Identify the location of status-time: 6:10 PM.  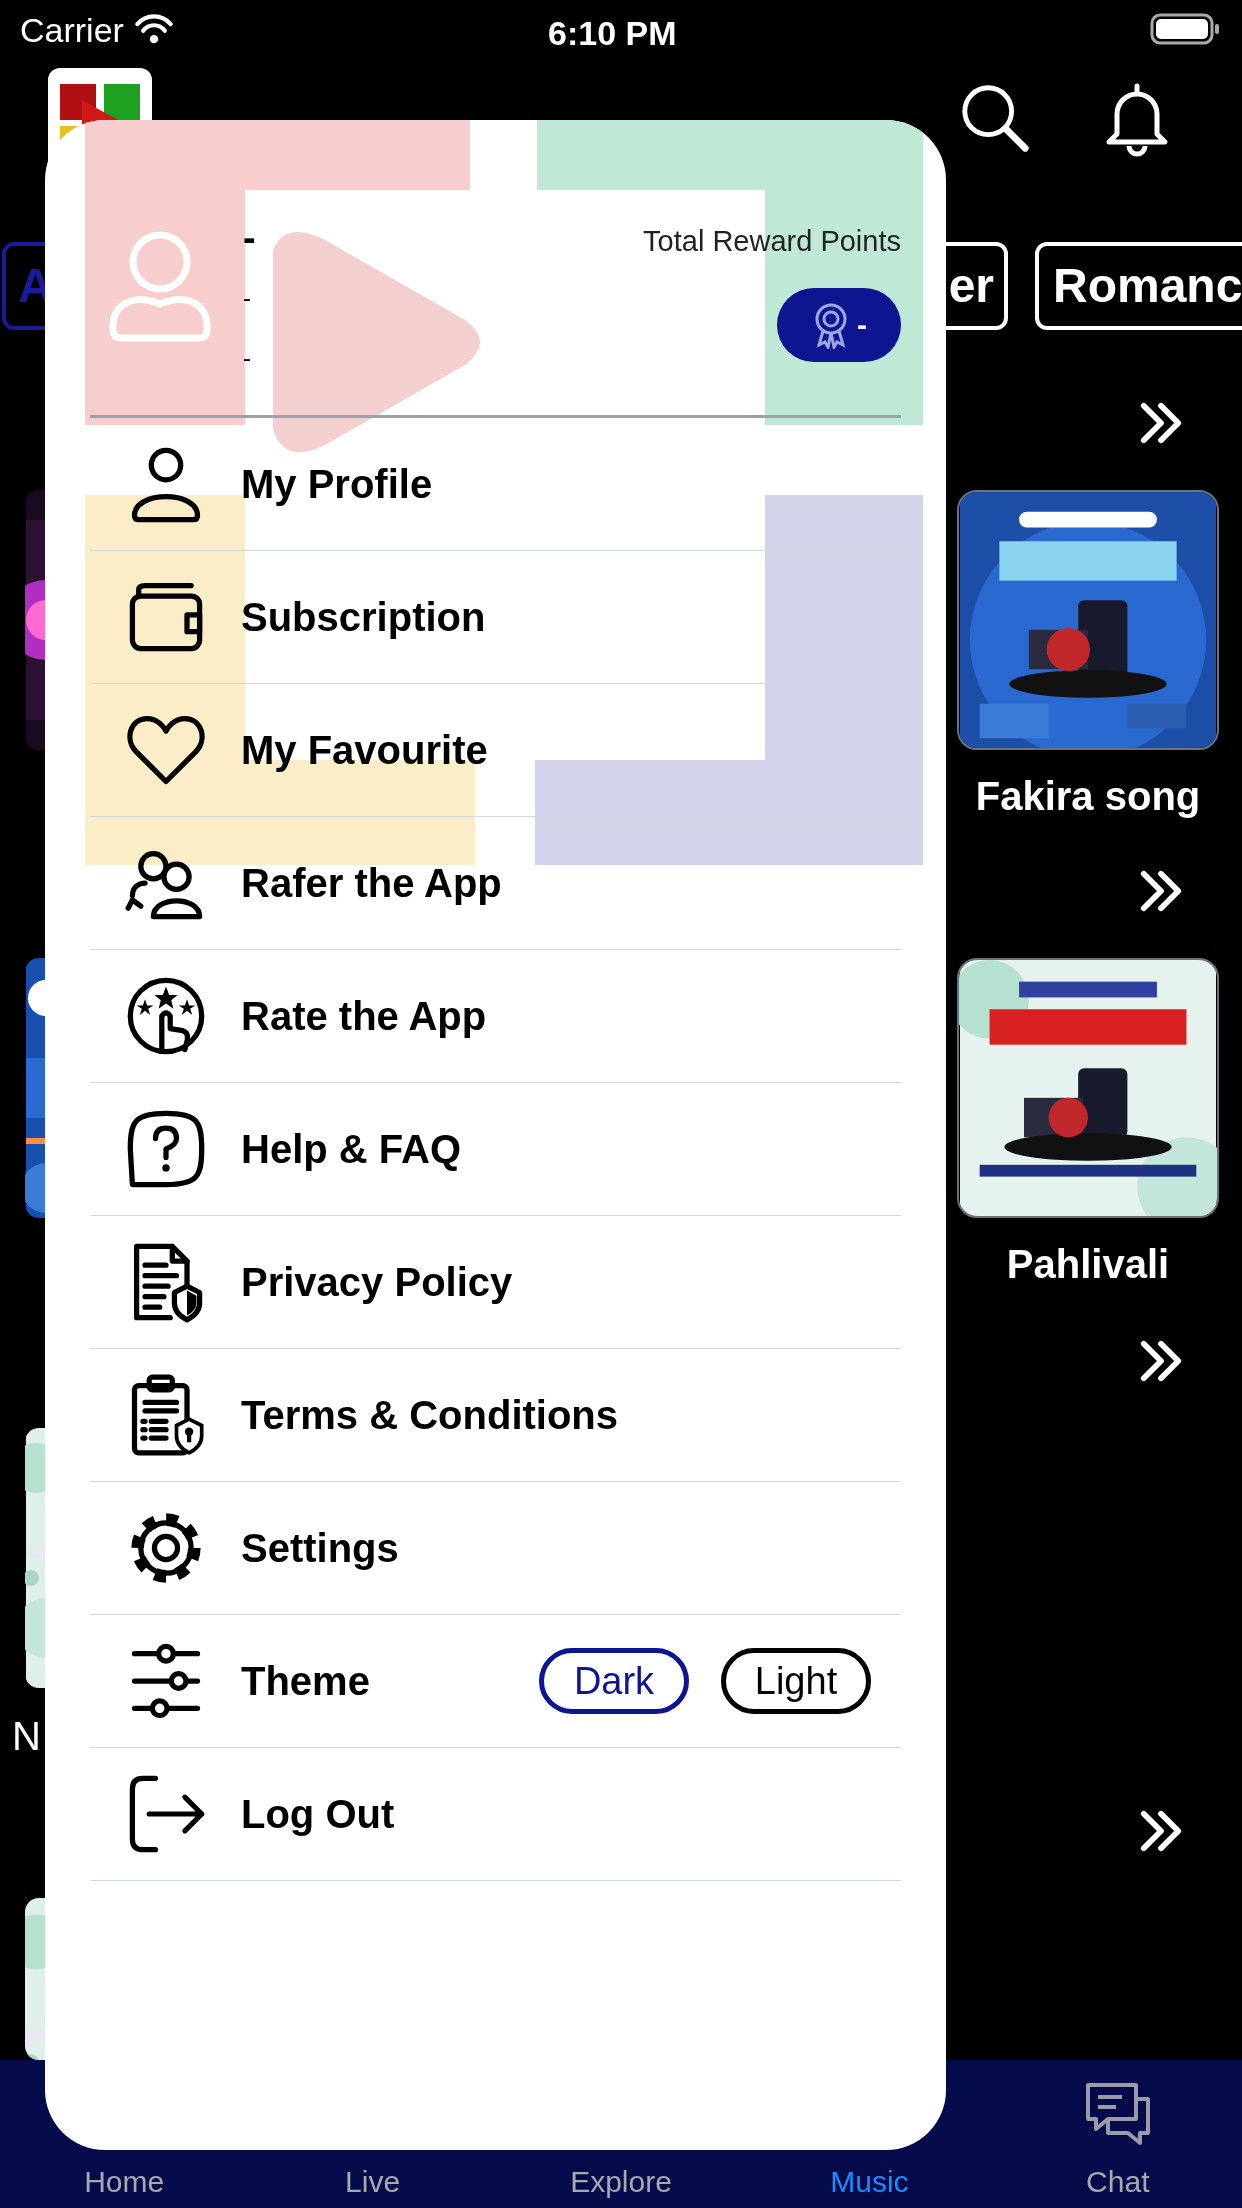
(612, 33).